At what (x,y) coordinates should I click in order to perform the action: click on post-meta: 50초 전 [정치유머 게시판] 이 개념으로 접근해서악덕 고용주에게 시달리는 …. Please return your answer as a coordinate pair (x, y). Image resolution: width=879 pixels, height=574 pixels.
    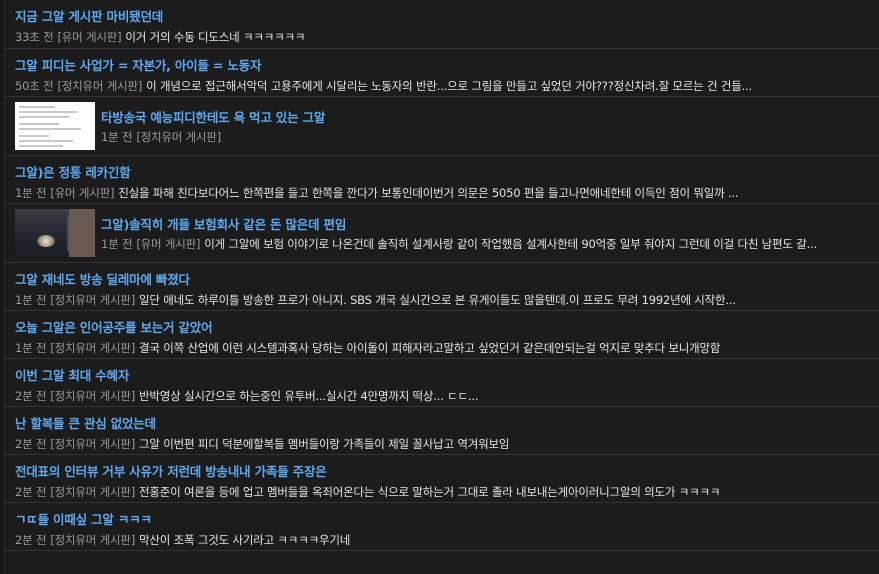
    Looking at the image, I should click on (440, 86).